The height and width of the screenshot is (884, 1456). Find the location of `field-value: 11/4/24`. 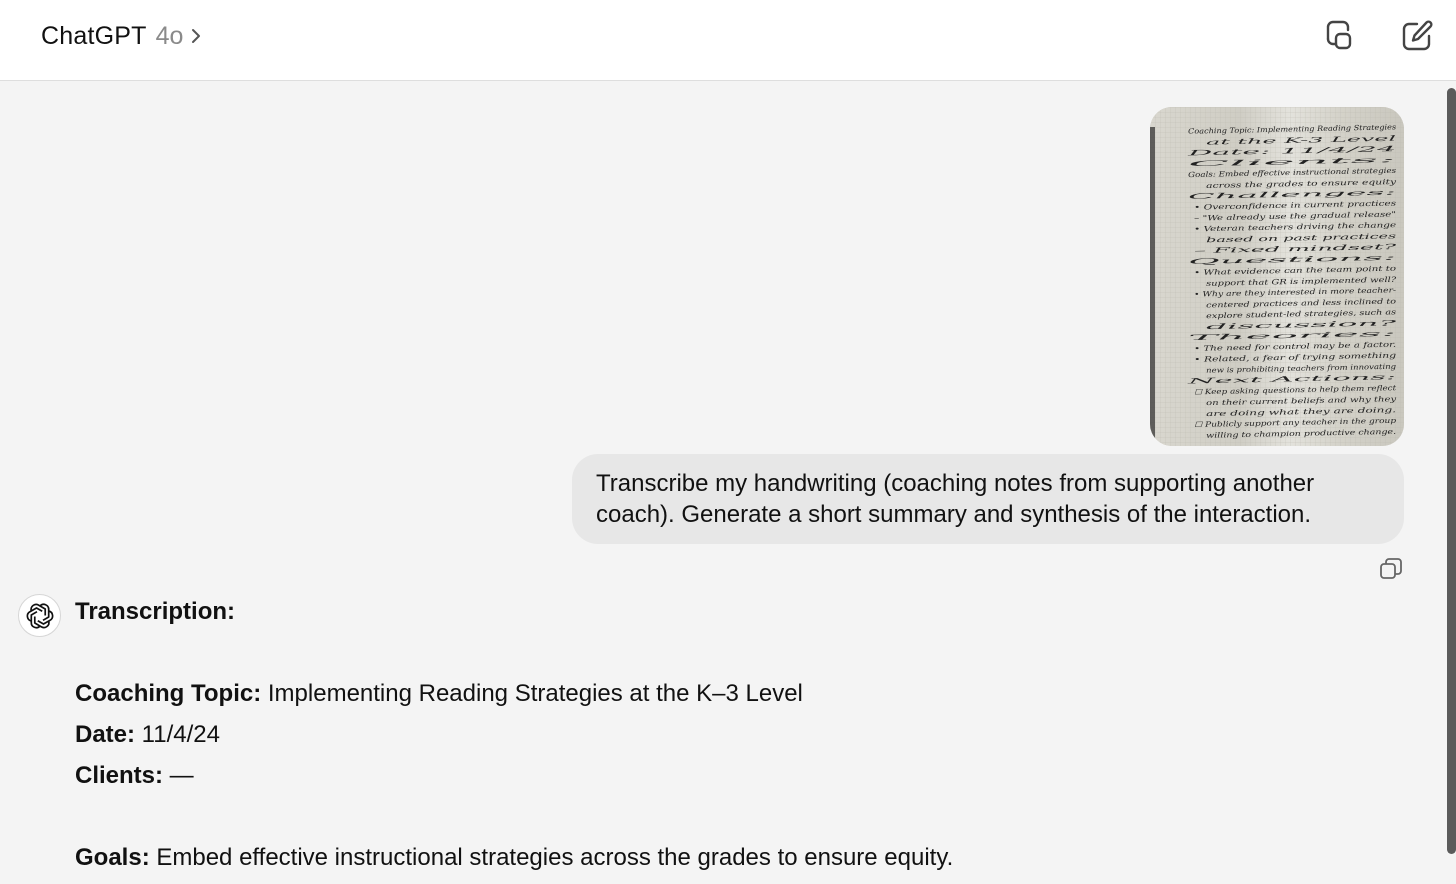

field-value: 11/4/24 is located at coordinates (177, 734).